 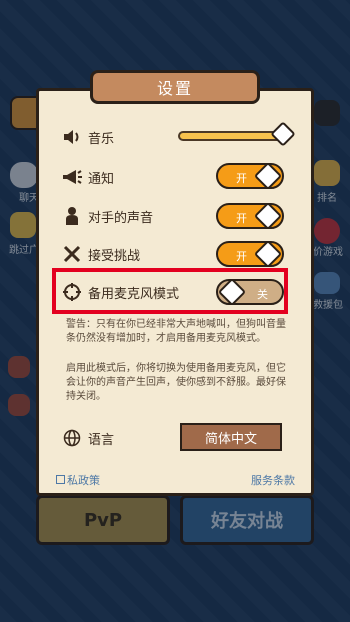 I want to click on challenge-toggle: 开, so click(x=250, y=254).